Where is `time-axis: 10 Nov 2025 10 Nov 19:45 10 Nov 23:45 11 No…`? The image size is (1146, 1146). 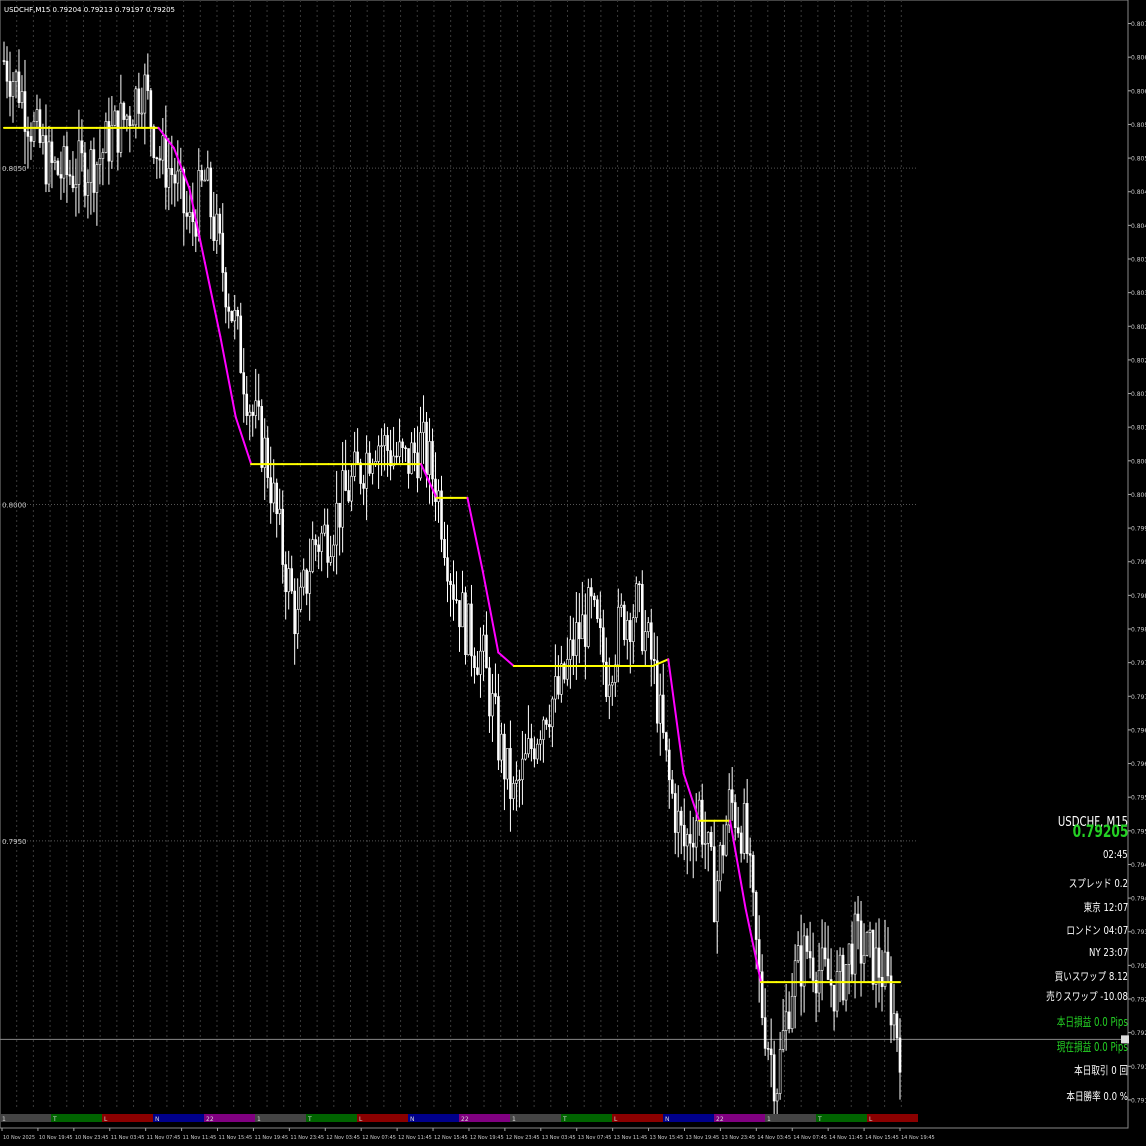
time-axis: 10 Nov 2025 10 Nov 19:45 10 Nov 23:45 11 No… is located at coordinates (468, 1134).